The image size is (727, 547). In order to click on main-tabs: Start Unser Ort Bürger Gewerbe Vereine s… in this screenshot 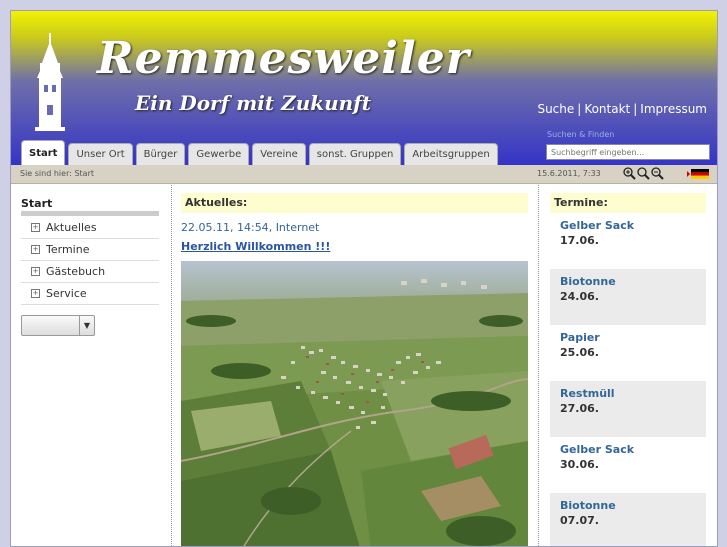, I will do `click(261, 152)`.